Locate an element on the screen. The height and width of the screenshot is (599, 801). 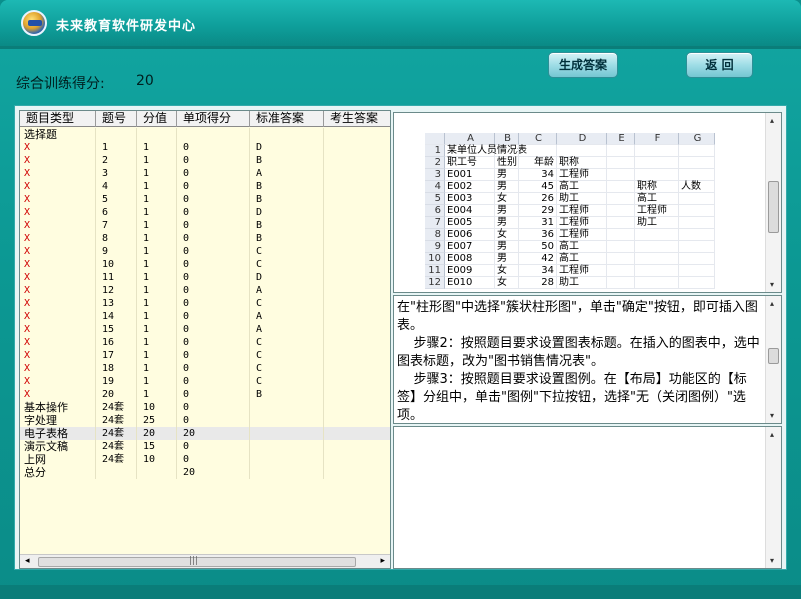
table-row: X 14 1 0 A is located at coordinates (205, 316).